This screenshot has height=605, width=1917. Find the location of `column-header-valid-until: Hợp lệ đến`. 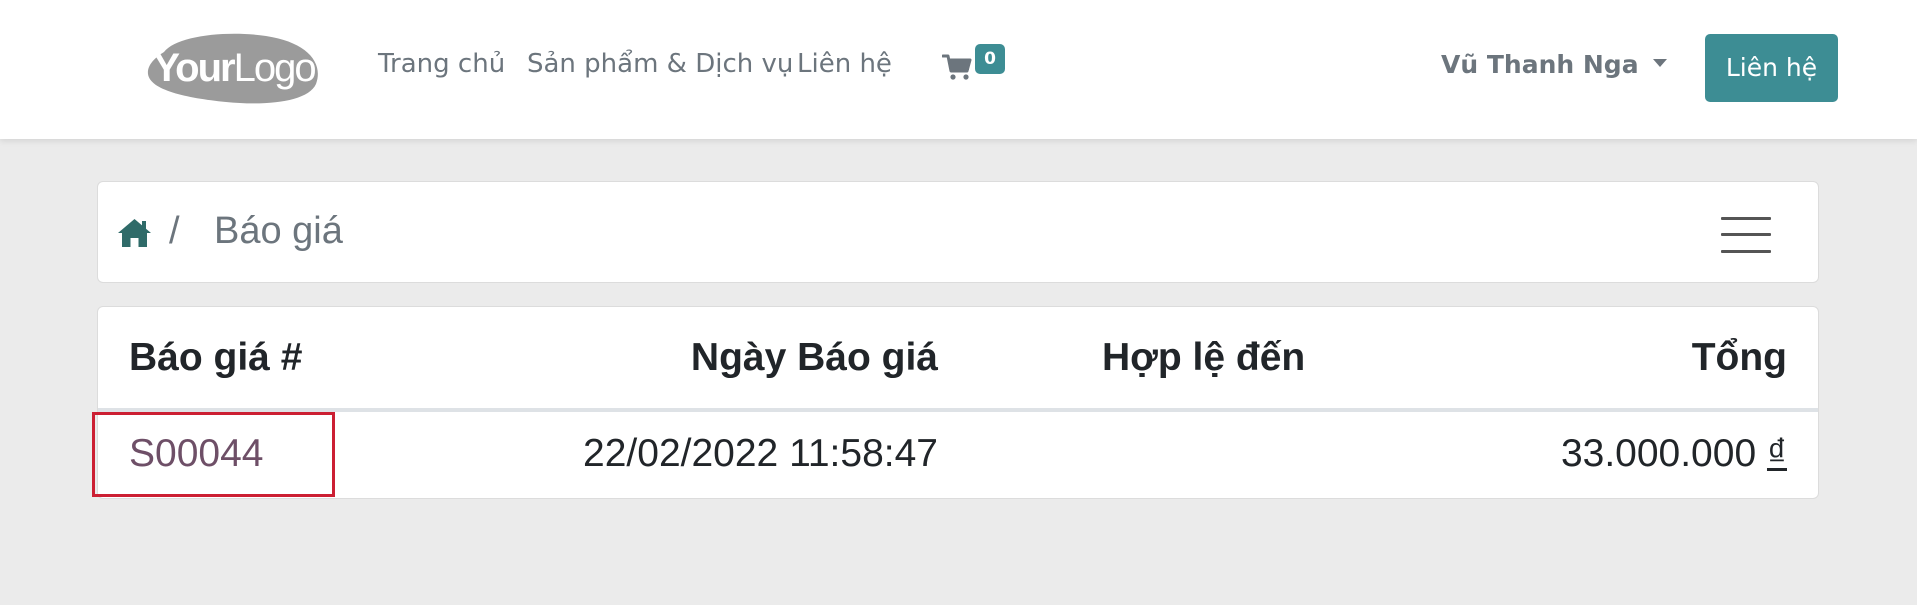

column-header-valid-until: Hợp lệ đến is located at coordinates (1203, 358).